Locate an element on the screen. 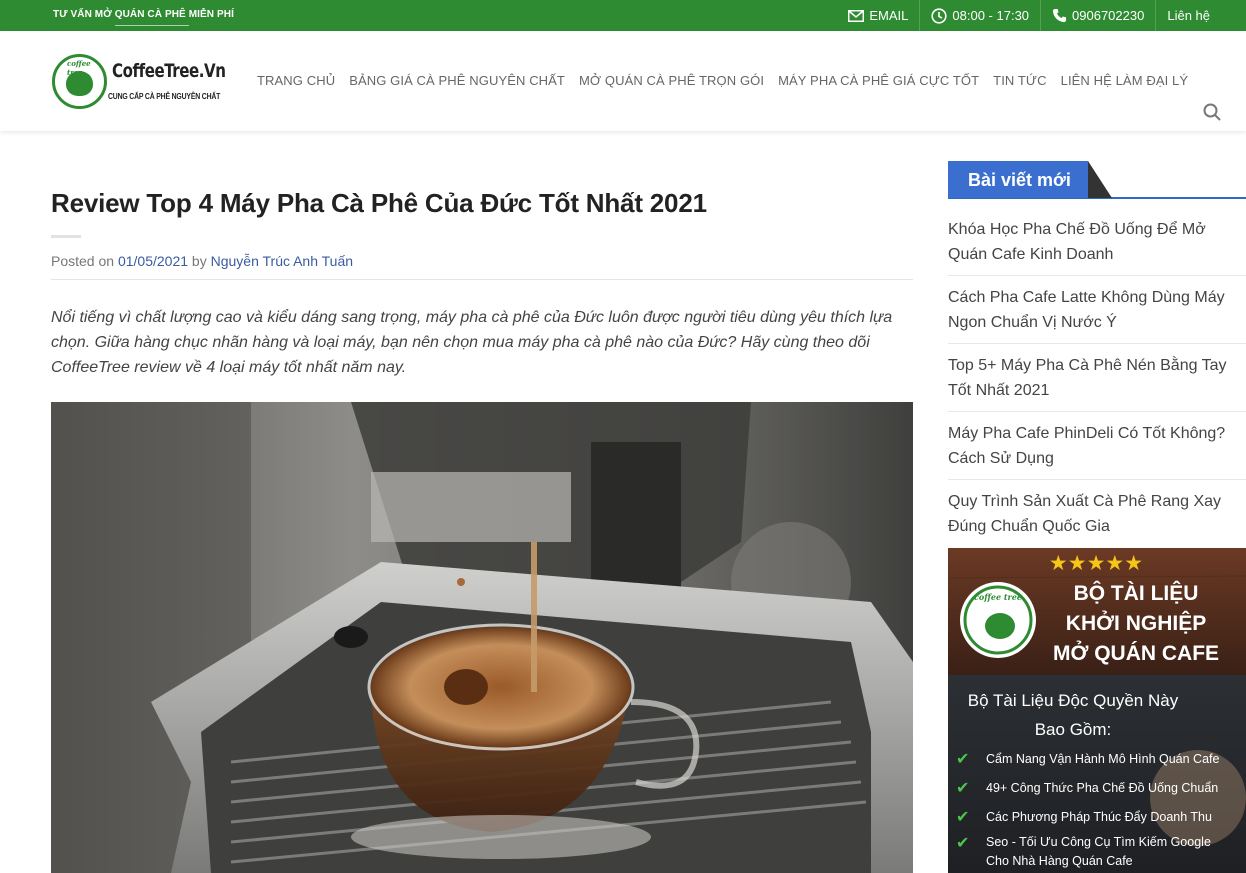 Image resolution: width=1246 pixels, height=873 pixels. title-divider is located at coordinates (66, 236).